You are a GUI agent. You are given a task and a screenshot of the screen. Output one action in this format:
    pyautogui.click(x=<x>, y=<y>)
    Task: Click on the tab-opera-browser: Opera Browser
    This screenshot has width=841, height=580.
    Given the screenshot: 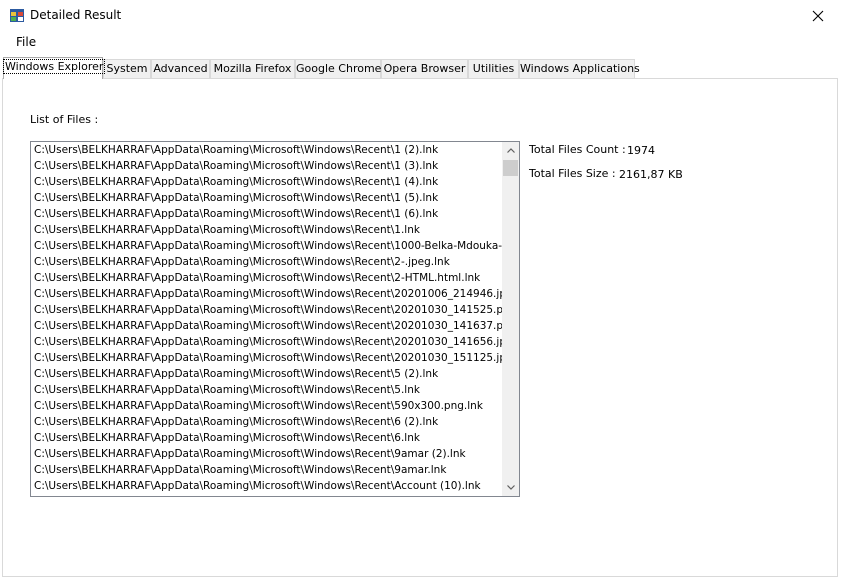 What is the action you would take?
    pyautogui.click(x=424, y=68)
    